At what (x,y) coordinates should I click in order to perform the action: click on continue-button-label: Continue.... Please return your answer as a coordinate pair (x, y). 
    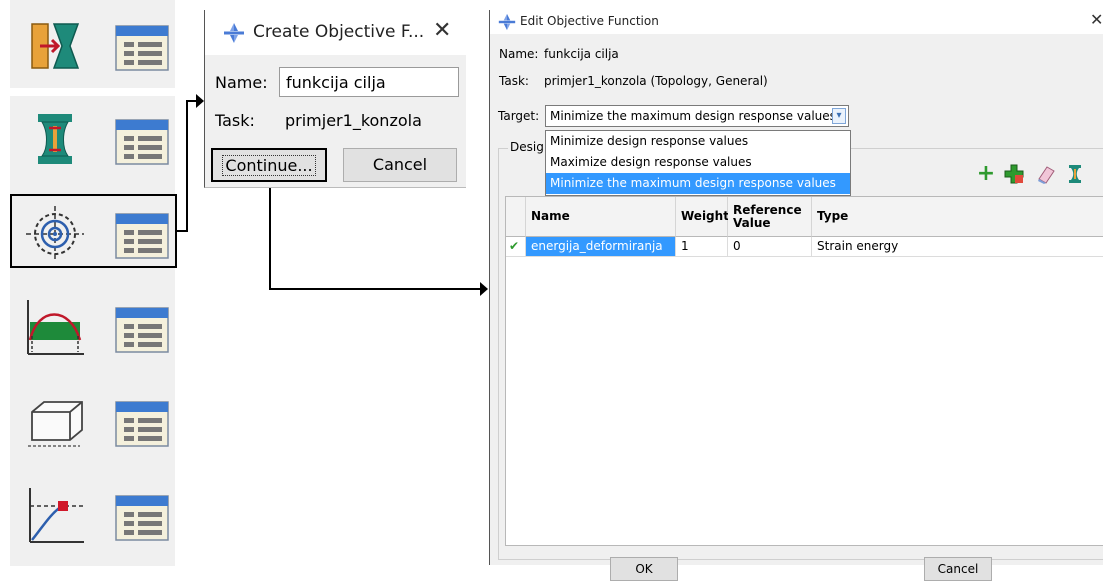
    Looking at the image, I should click on (269, 165).